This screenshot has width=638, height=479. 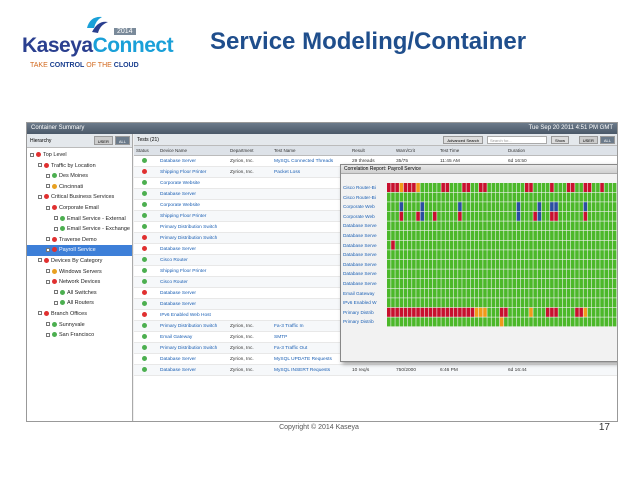 I want to click on cell-device: Email Gateway, so click(x=193, y=337).